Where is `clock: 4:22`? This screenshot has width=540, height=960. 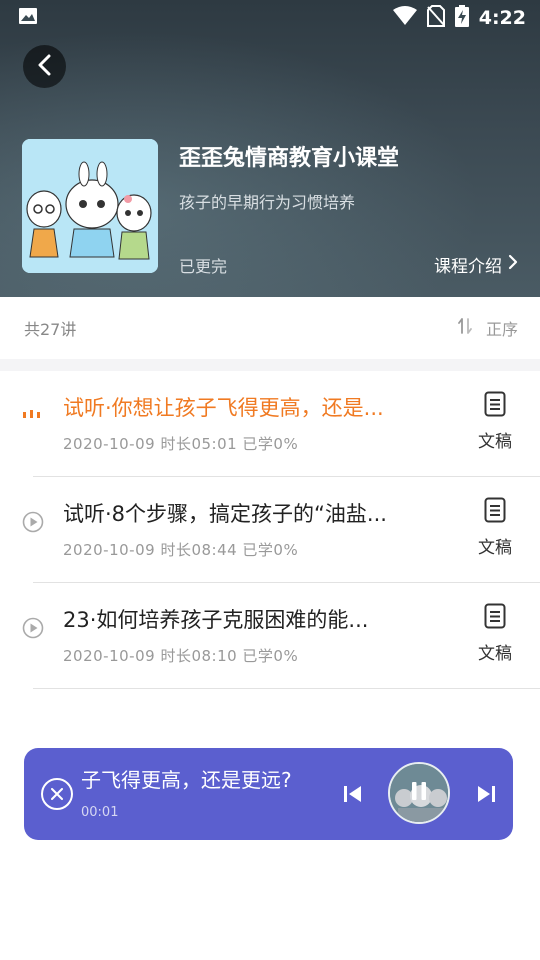 clock: 4:22 is located at coordinates (502, 18).